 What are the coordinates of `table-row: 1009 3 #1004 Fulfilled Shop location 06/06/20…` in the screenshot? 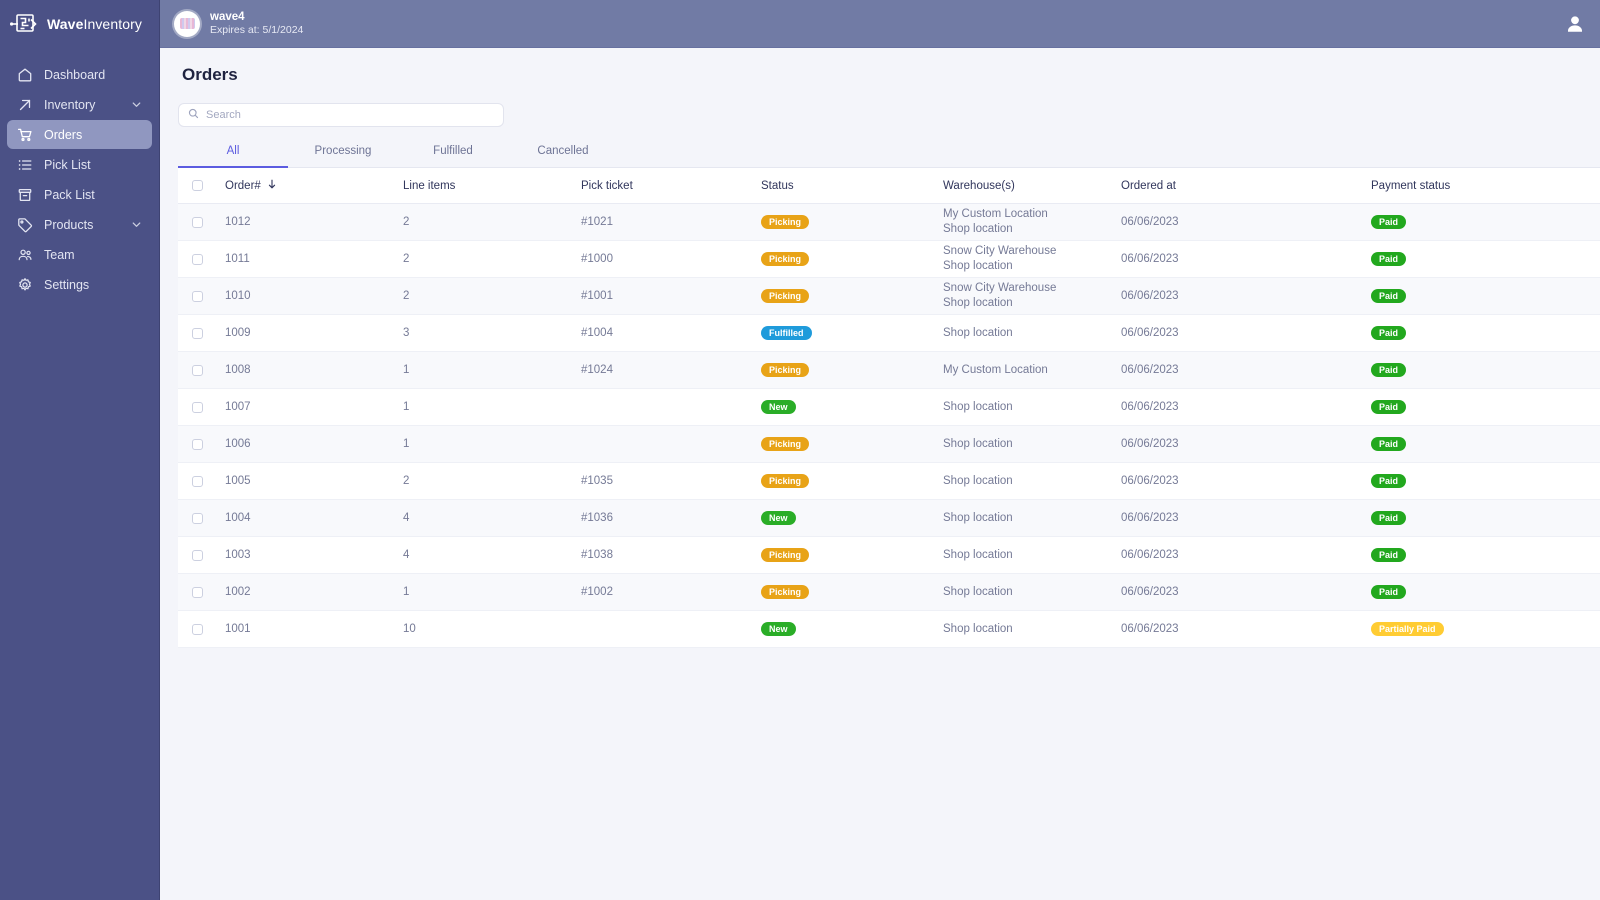 It's located at (889, 333).